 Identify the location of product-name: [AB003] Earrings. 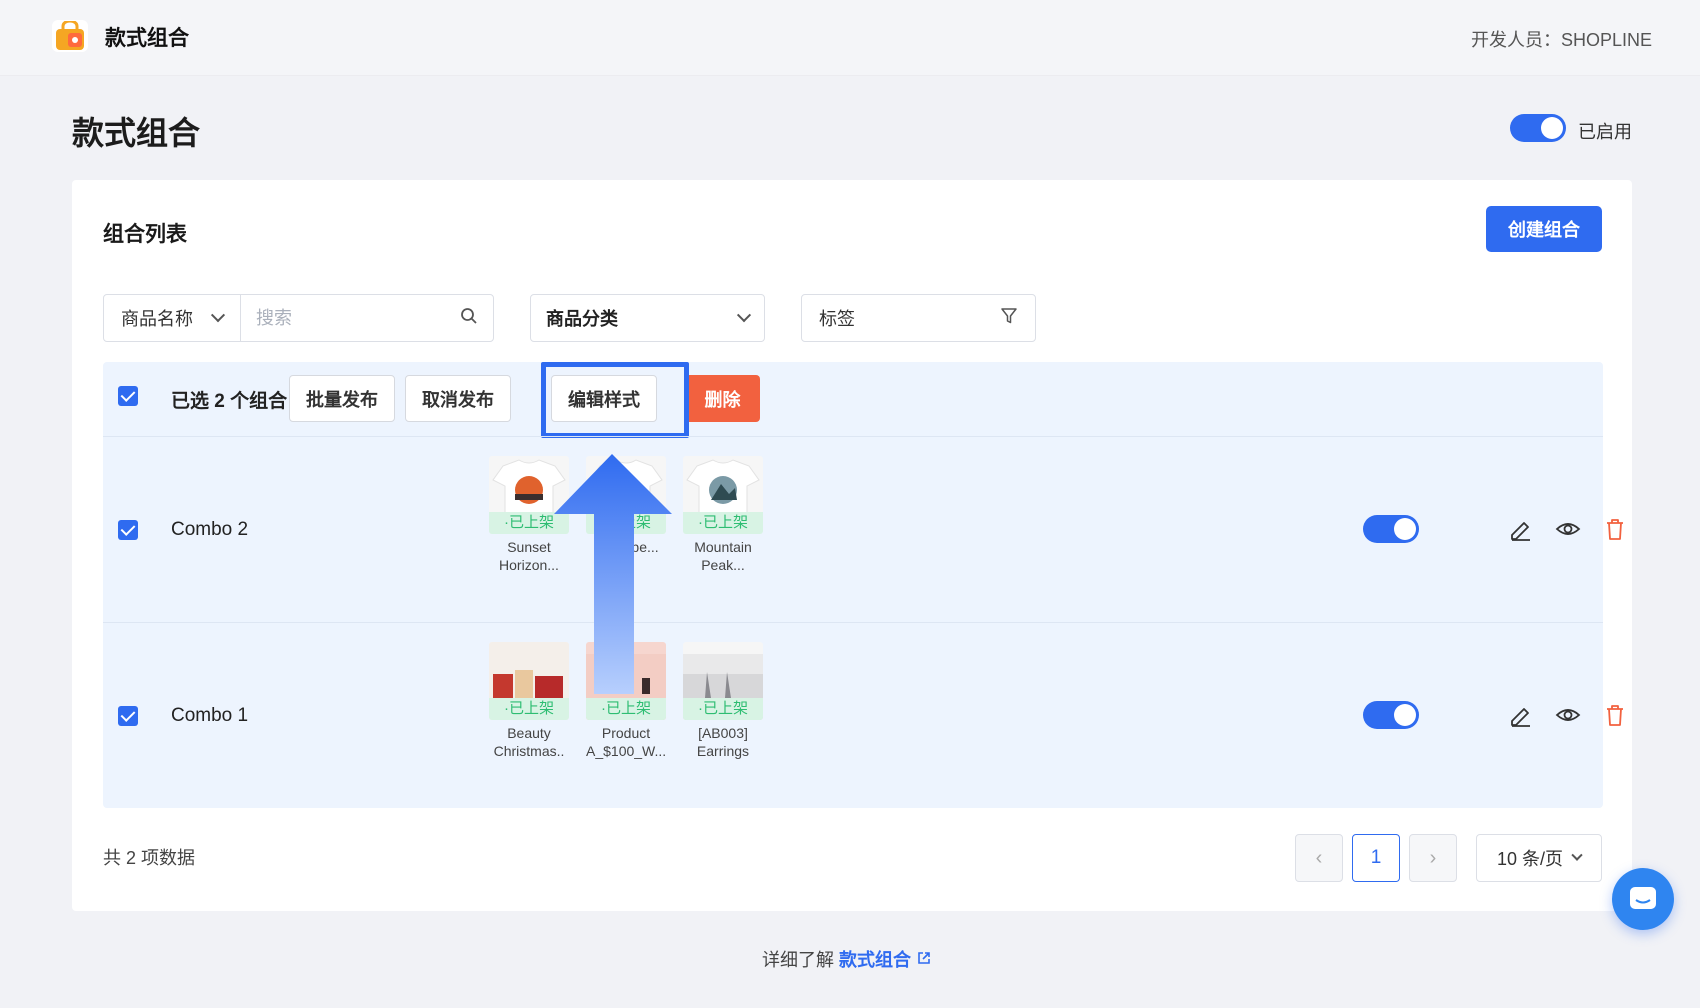
(723, 742).